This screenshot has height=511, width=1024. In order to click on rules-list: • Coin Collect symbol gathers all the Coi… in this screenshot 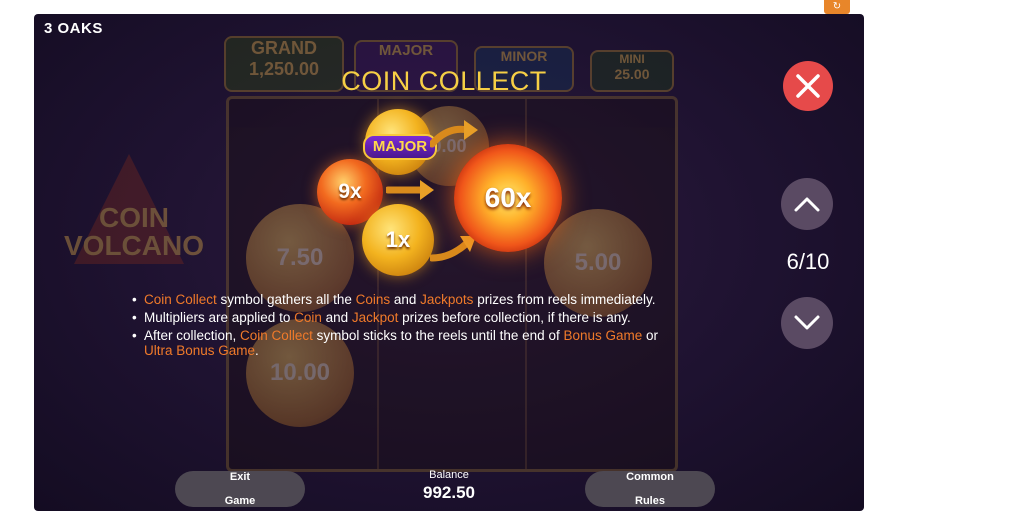, I will do `click(442, 326)`.